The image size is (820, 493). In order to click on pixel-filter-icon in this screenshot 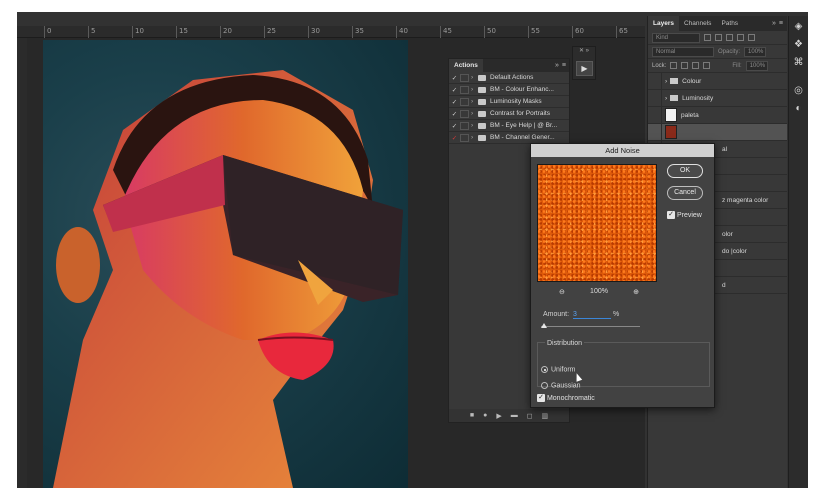, I will do `click(707, 37)`.